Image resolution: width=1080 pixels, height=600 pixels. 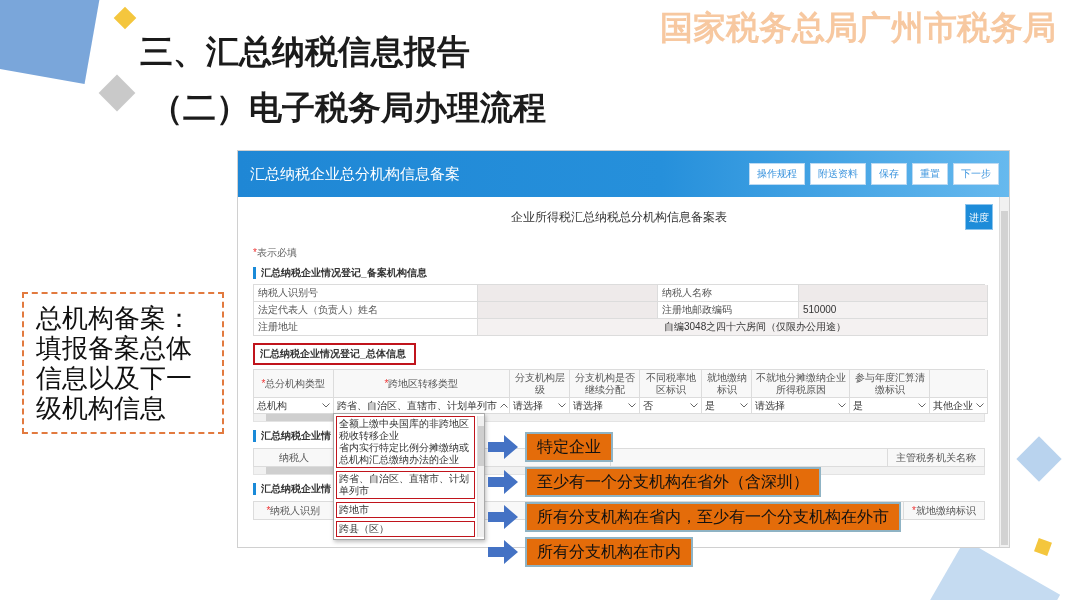 I want to click on section-heading: 汇总纳税企业情况登记_备案机构信息, so click(x=340, y=273).